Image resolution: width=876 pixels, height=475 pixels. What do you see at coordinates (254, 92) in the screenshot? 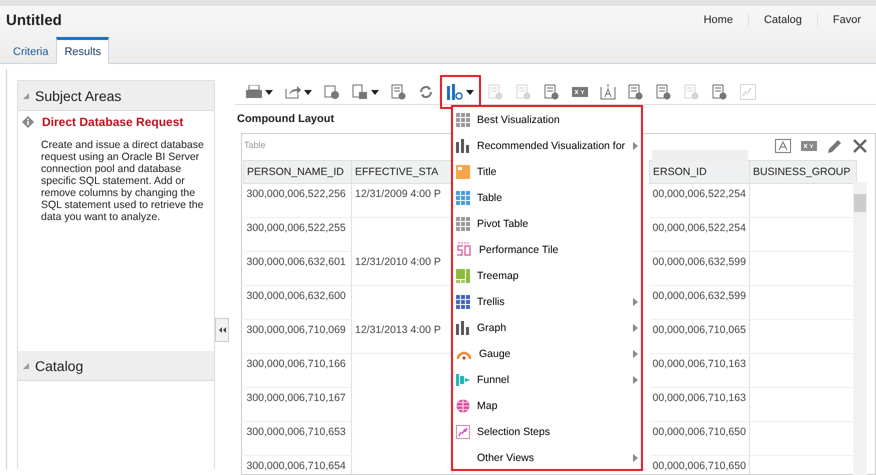
I see `printer-icon` at bounding box center [254, 92].